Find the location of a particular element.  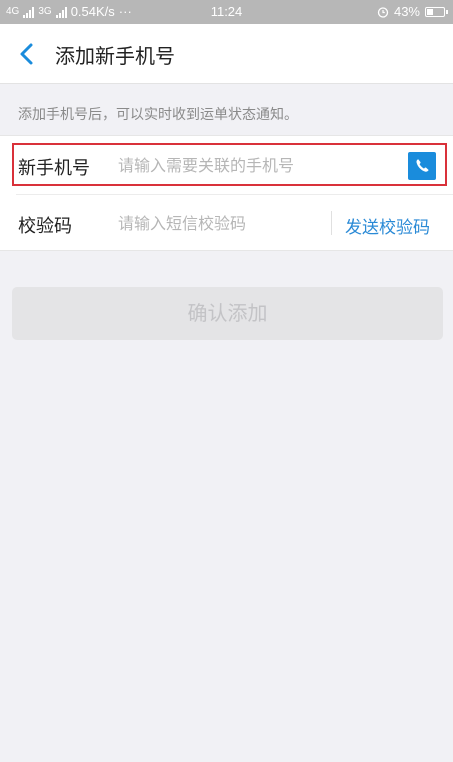

contacts-button is located at coordinates (422, 166).